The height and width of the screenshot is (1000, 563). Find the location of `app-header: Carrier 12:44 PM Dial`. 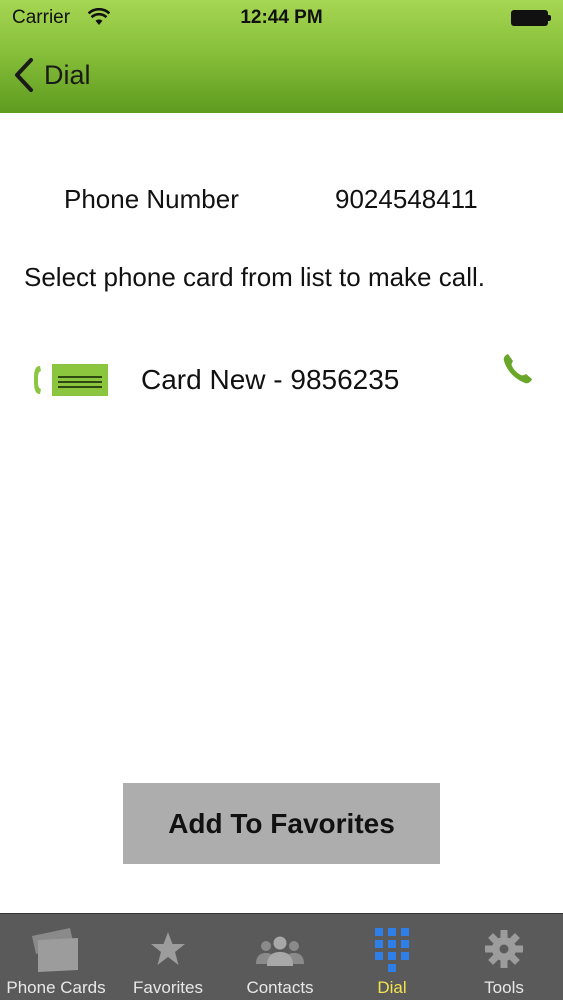

app-header: Carrier 12:44 PM Dial is located at coordinates (281, 56).